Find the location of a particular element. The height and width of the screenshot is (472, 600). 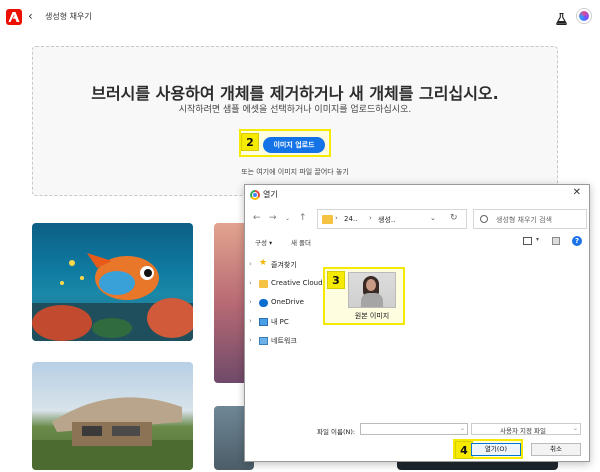

navigation-row: ← → ⌄ ↑ › 24.. › 생성.. ⌄ ↻ 생성형 채우기 검색 is located at coordinates (417, 220).